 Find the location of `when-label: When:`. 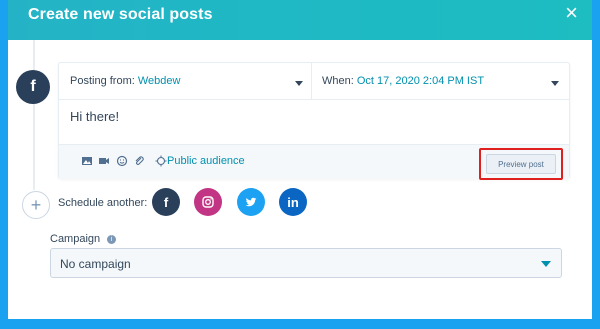

when-label: When: is located at coordinates (338, 81).